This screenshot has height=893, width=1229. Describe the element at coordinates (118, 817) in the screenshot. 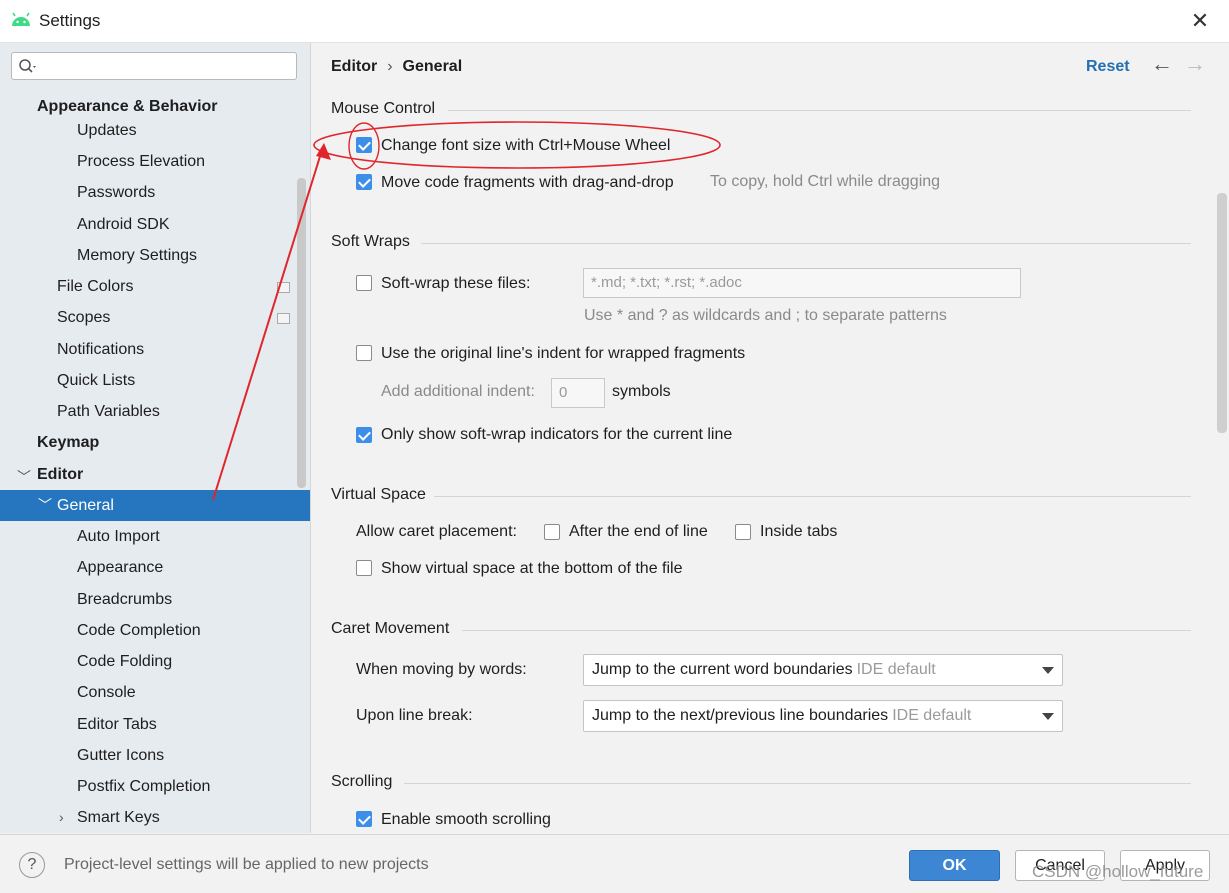

I see `sidebar-item-smart-keys: Smart Keys` at that location.